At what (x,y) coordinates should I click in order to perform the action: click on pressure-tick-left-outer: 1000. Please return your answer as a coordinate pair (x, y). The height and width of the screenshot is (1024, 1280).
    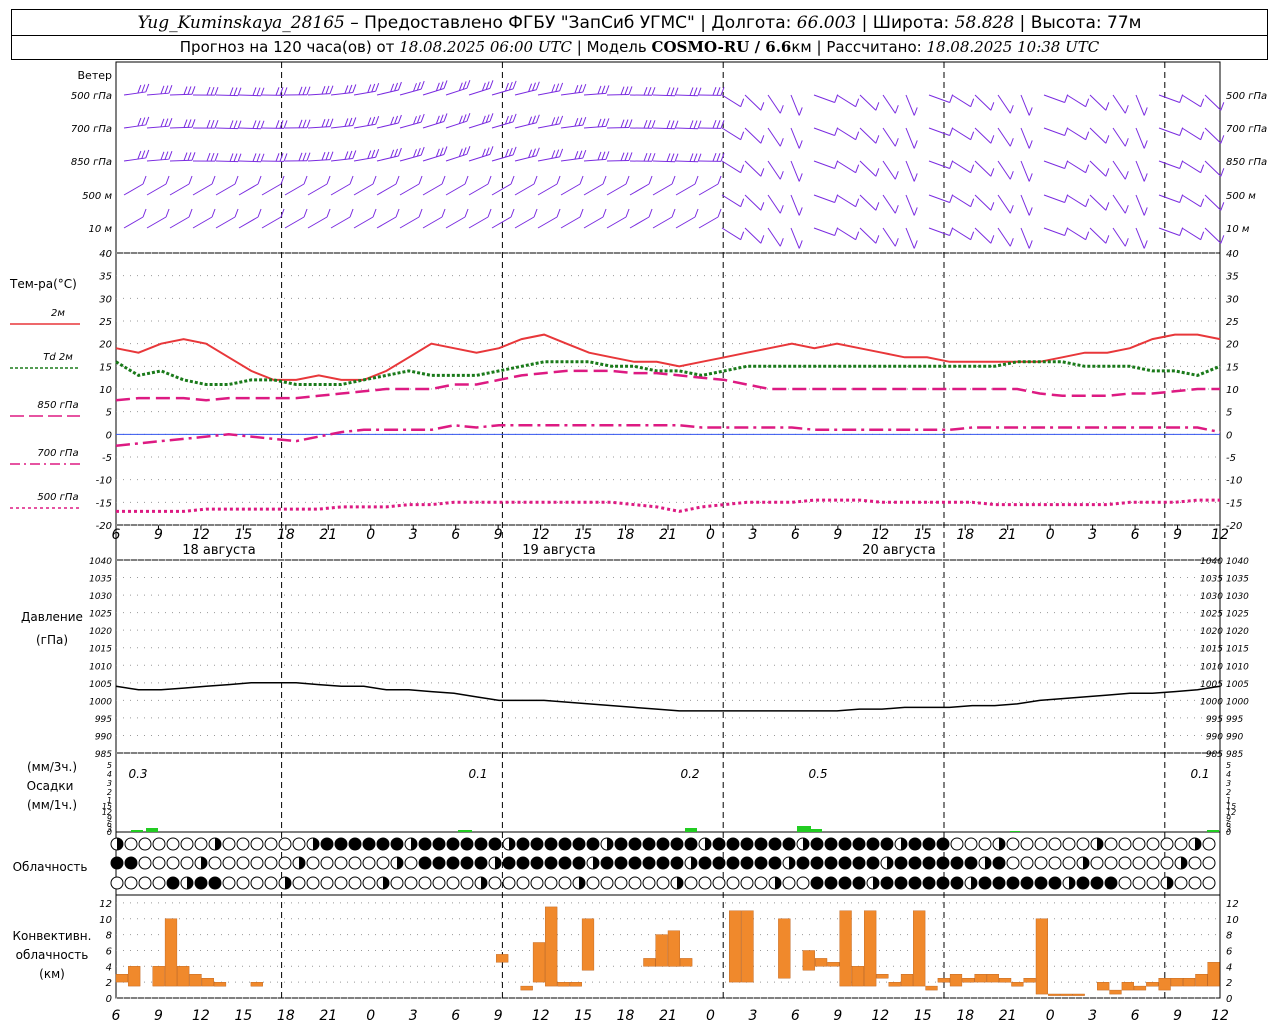
    Looking at the image, I should click on (100, 702).